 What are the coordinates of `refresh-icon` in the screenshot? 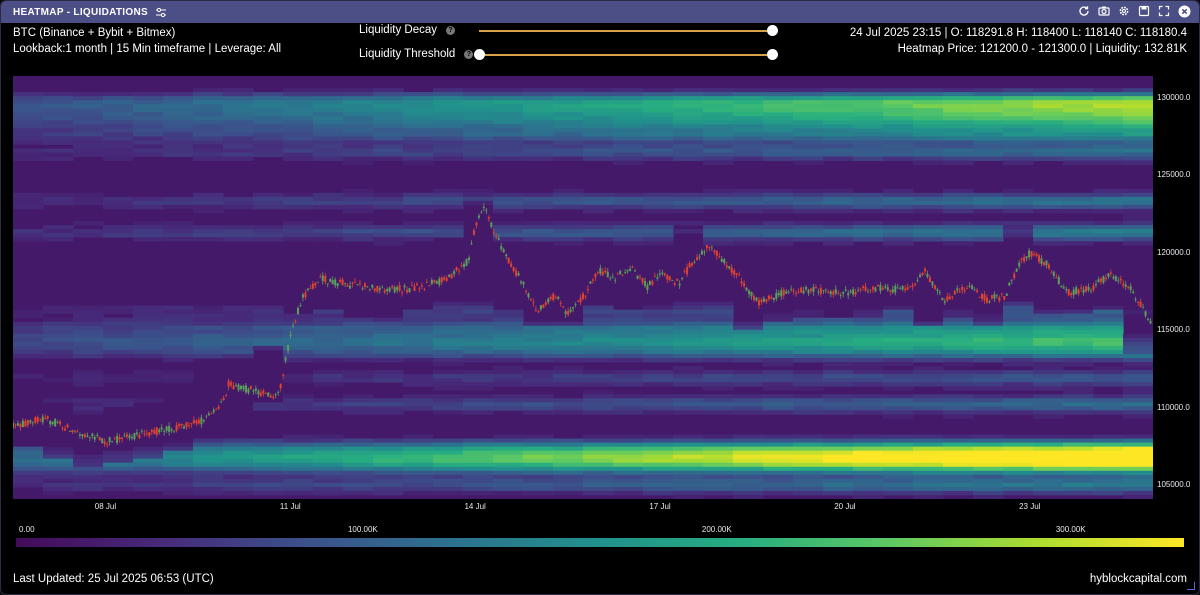 It's located at (1084, 11).